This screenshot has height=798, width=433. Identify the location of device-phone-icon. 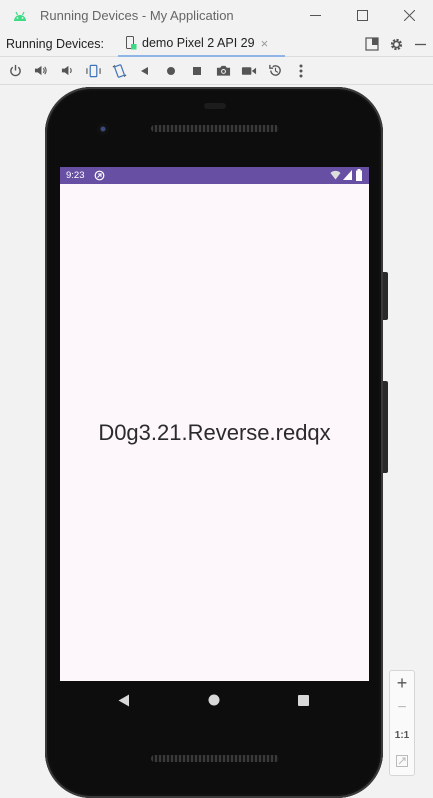
(131, 43).